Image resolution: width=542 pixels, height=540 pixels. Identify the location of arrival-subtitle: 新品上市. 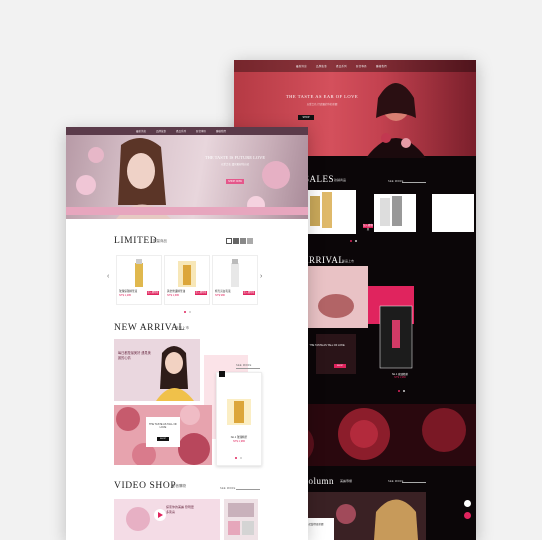
(348, 261).